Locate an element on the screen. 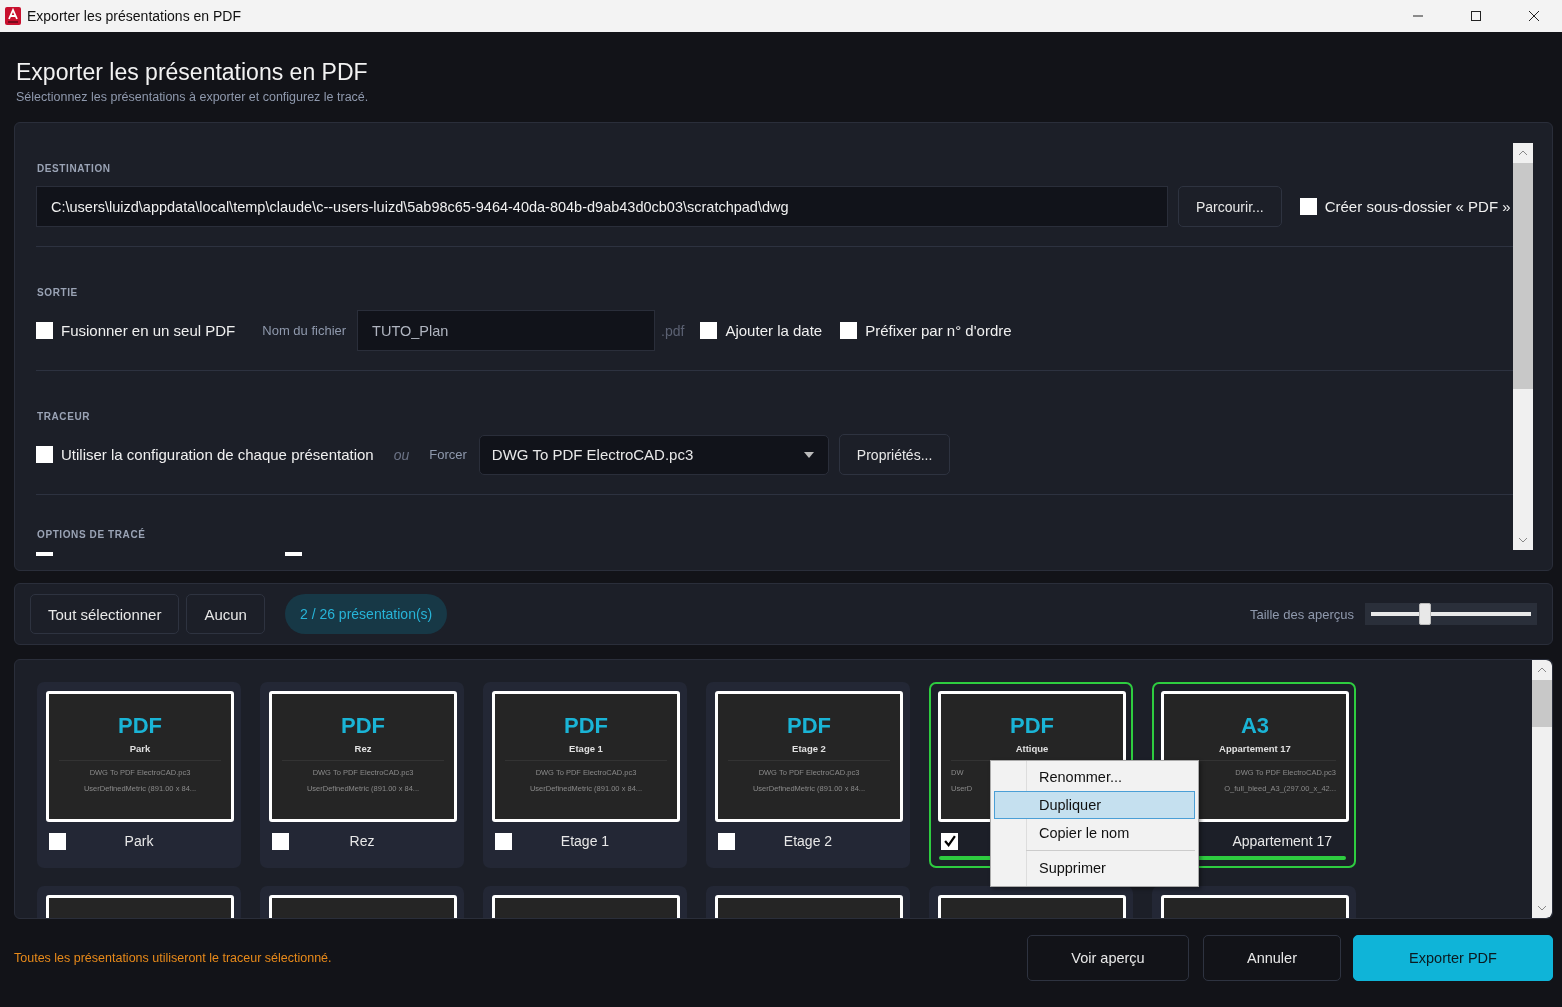 Image resolution: width=1562 pixels, height=1007 pixels. thumbnail-title: Attique is located at coordinates (1032, 748).